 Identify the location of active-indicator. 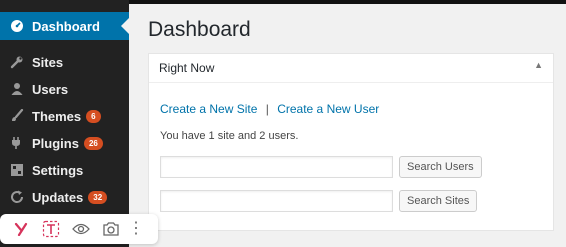
(125, 26).